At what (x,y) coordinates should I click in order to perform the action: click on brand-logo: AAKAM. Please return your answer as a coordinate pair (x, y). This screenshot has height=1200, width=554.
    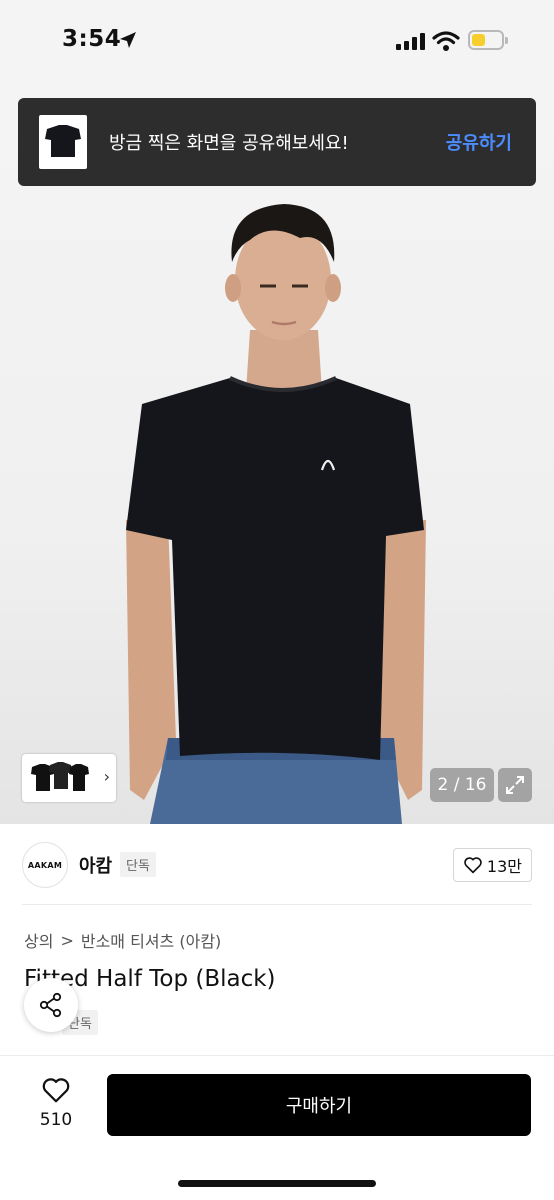
    Looking at the image, I should click on (45, 865).